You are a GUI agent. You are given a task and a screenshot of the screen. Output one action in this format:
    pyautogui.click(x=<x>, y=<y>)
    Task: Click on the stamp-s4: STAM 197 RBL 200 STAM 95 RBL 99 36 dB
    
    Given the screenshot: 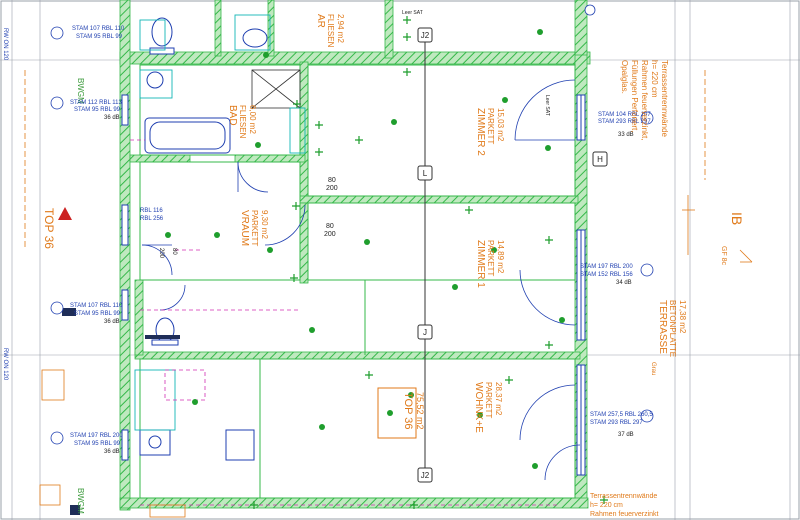 What is the action you would take?
    pyautogui.click(x=96, y=444)
    